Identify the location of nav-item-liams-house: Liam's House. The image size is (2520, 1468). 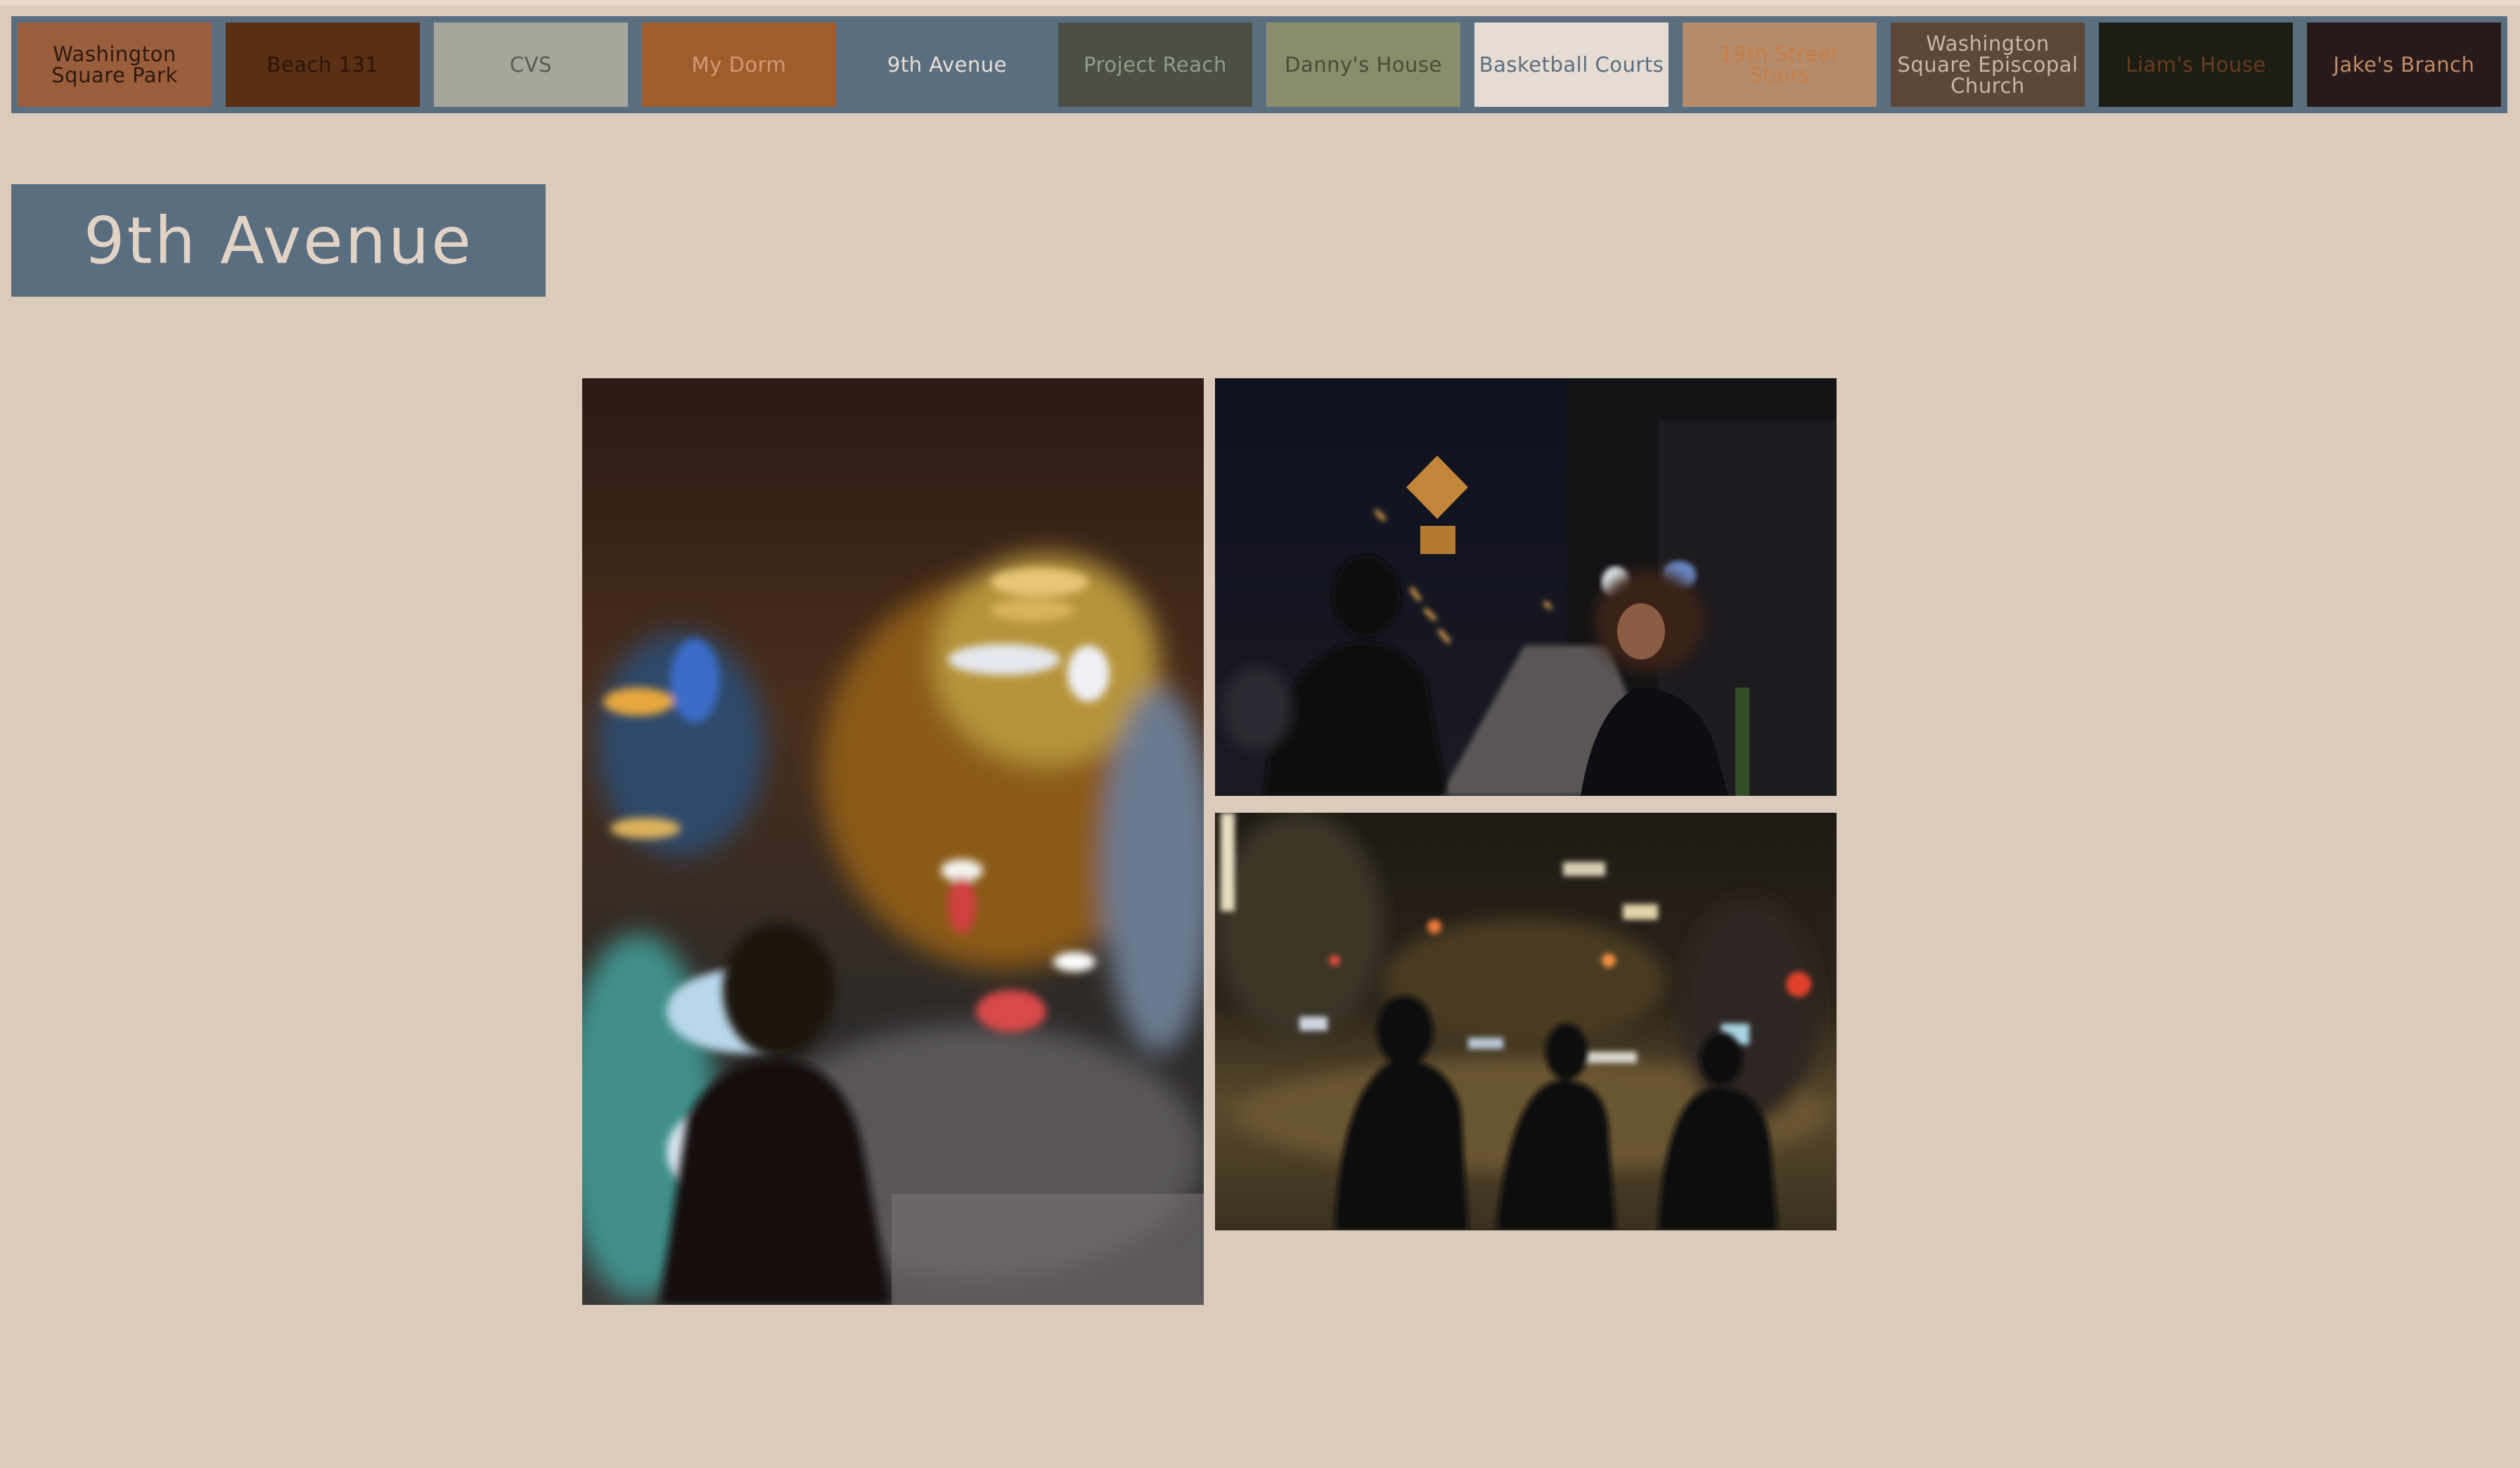
(2196, 64).